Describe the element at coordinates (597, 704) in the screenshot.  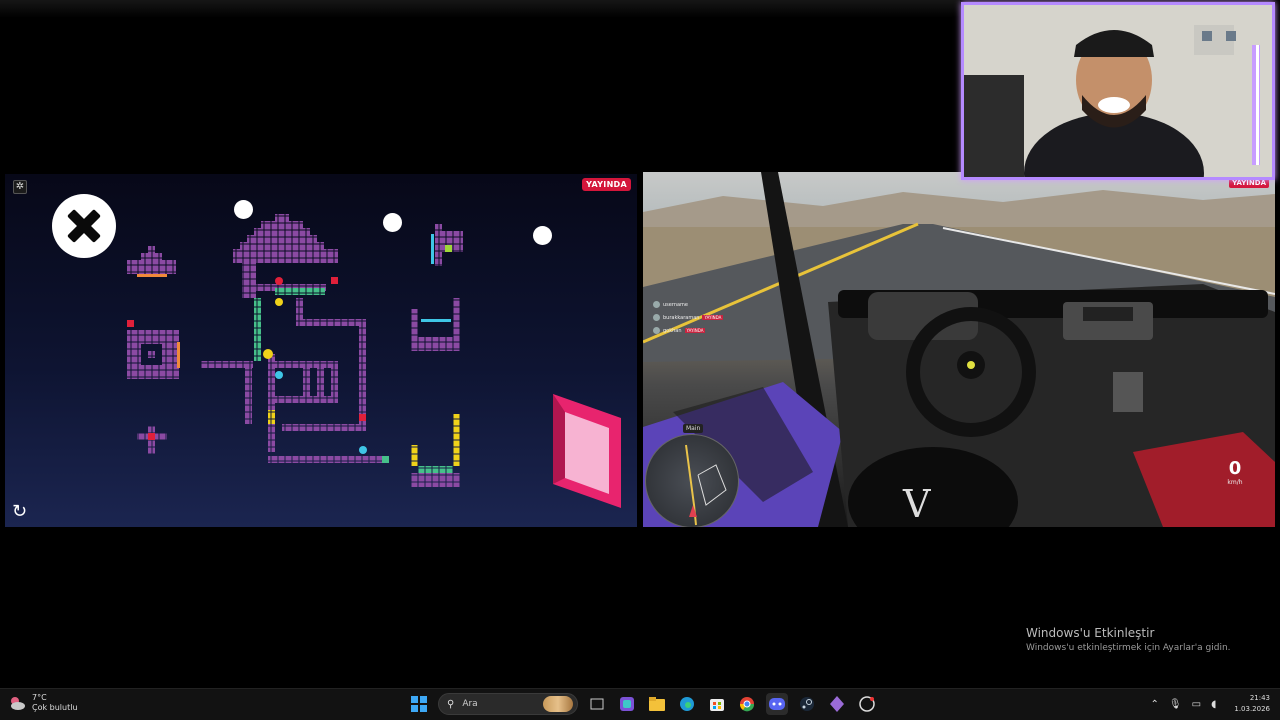
I see `task-view-icon` at that location.